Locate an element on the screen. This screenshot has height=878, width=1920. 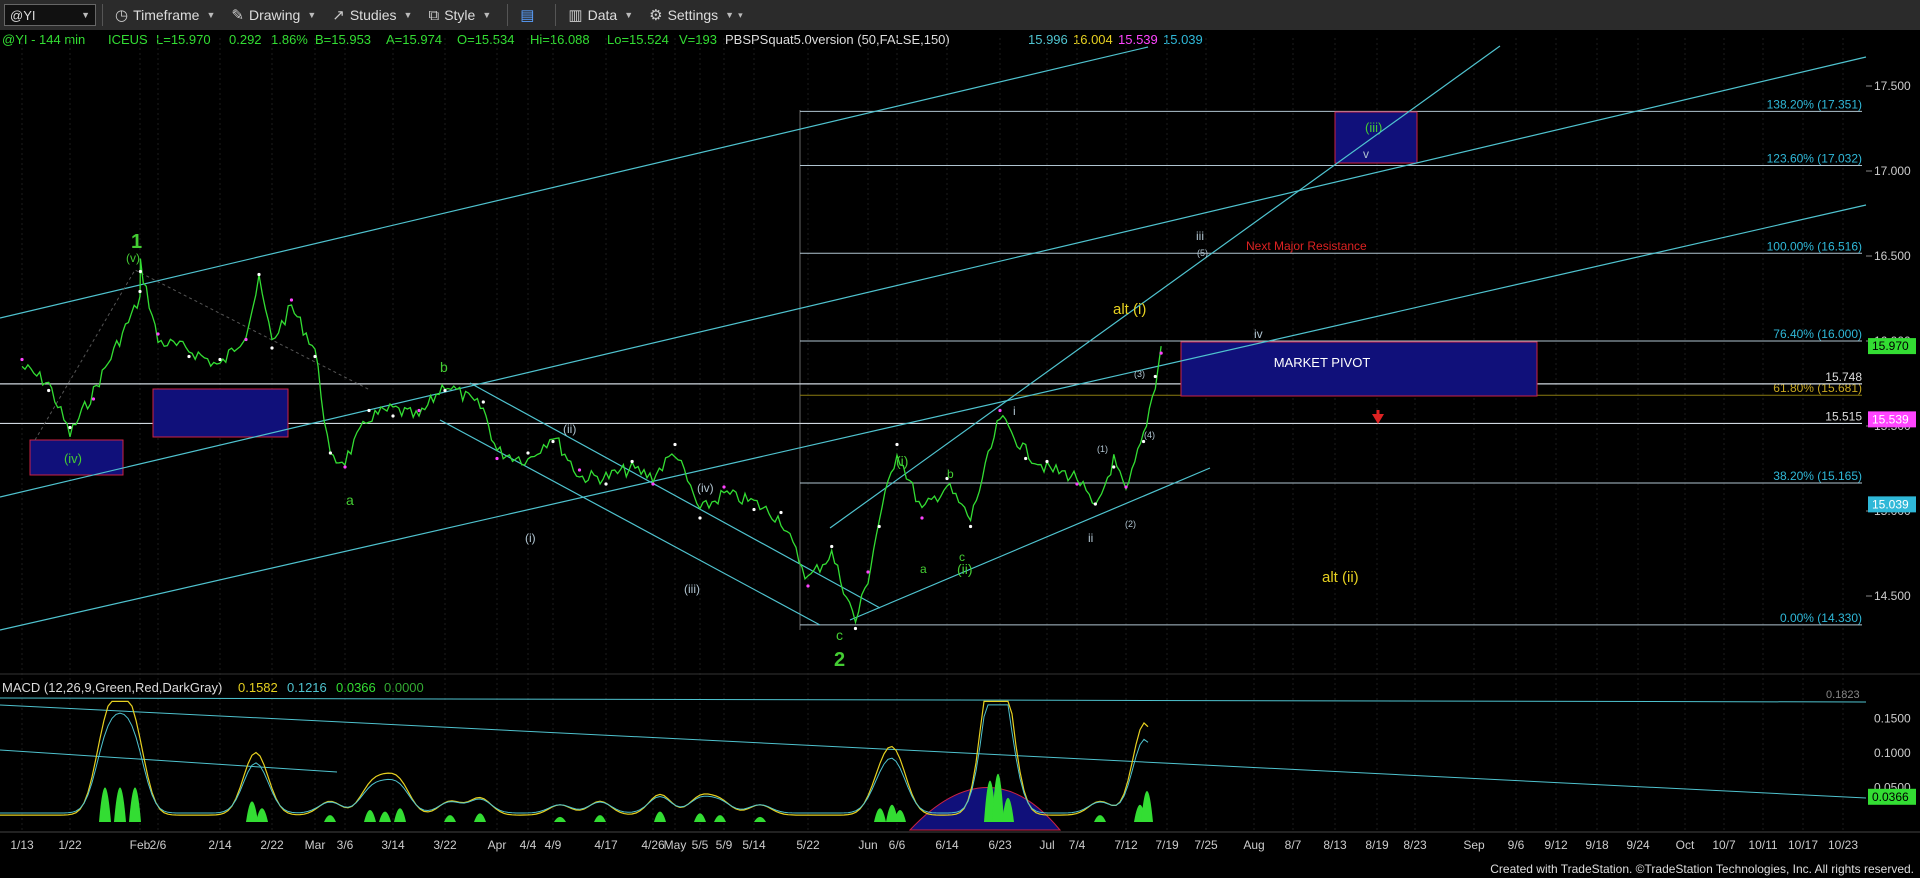
x-tick-label: 9/18 is located at coordinates (1597, 845).